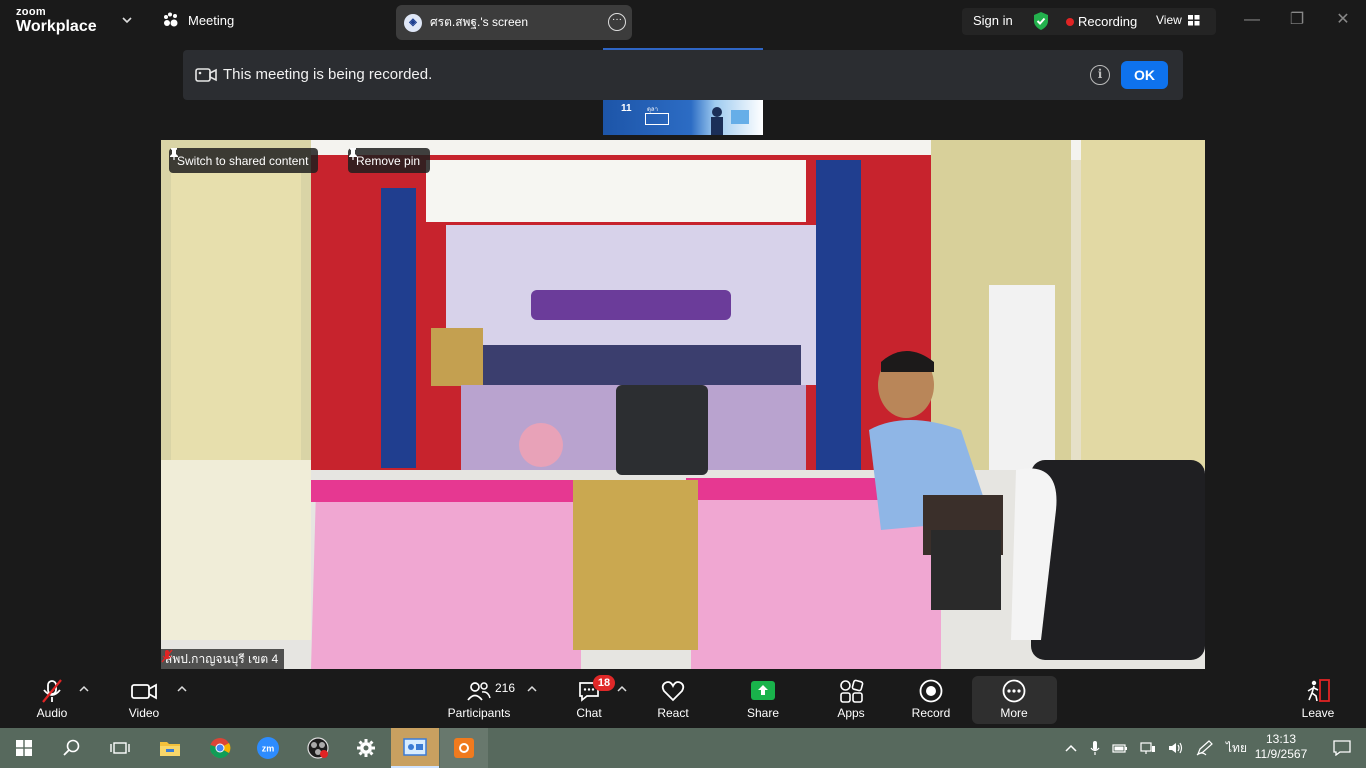 Image resolution: width=1366 pixels, height=768 pixels. What do you see at coordinates (1297, 20) in the screenshot?
I see `restore-icon: ❐` at bounding box center [1297, 20].